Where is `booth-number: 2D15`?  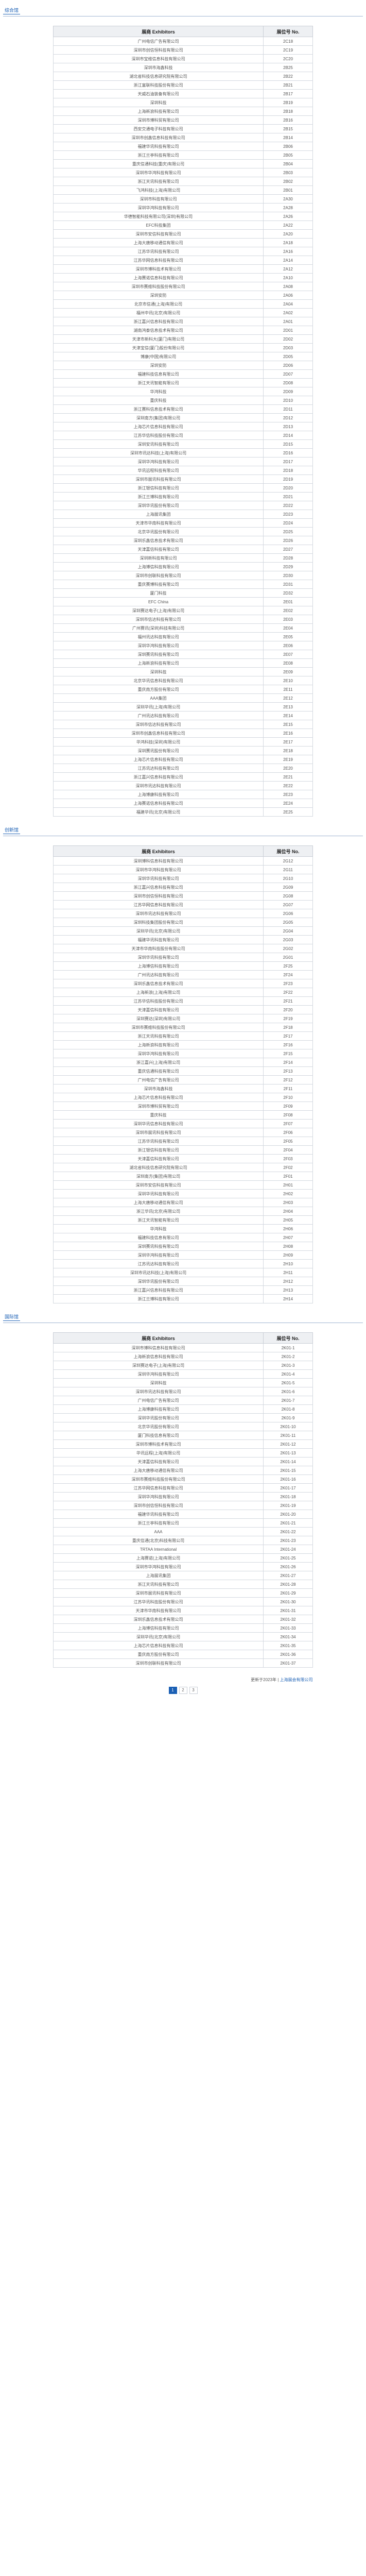
booth-number: 2D15 is located at coordinates (288, 444).